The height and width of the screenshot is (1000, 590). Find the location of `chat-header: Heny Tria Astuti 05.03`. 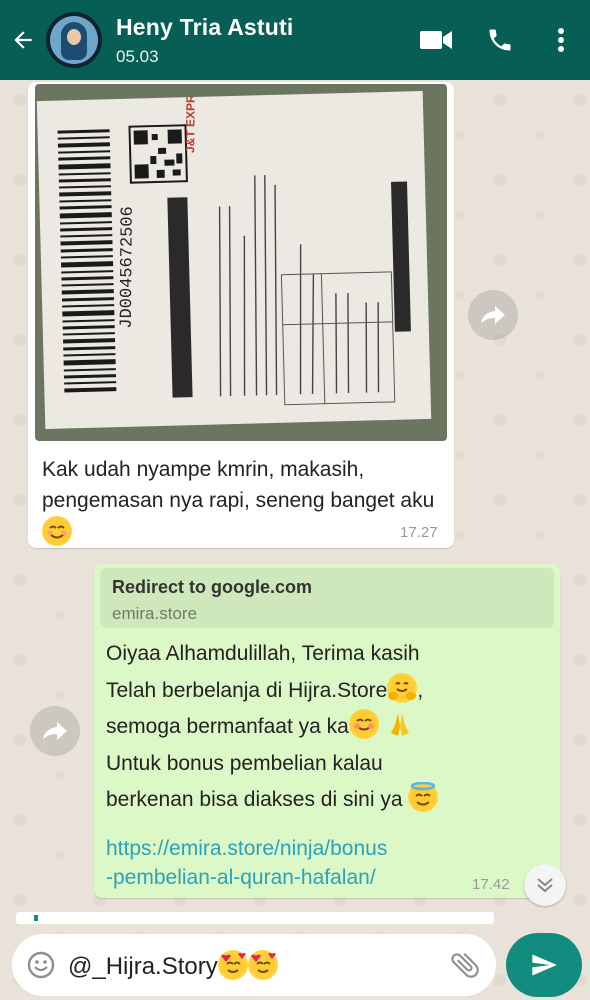

chat-header: Heny Tria Astuti 05.03 is located at coordinates (295, 40).